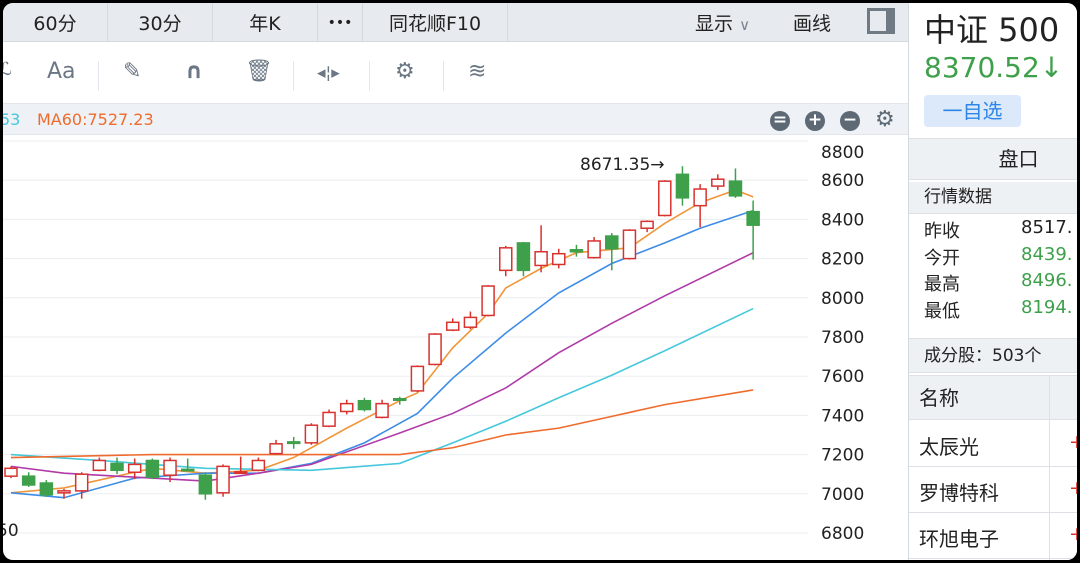 The width and height of the screenshot is (1080, 563). Describe the element at coordinates (993, 397) in the screenshot. I see `name-column-header: 名称` at that location.